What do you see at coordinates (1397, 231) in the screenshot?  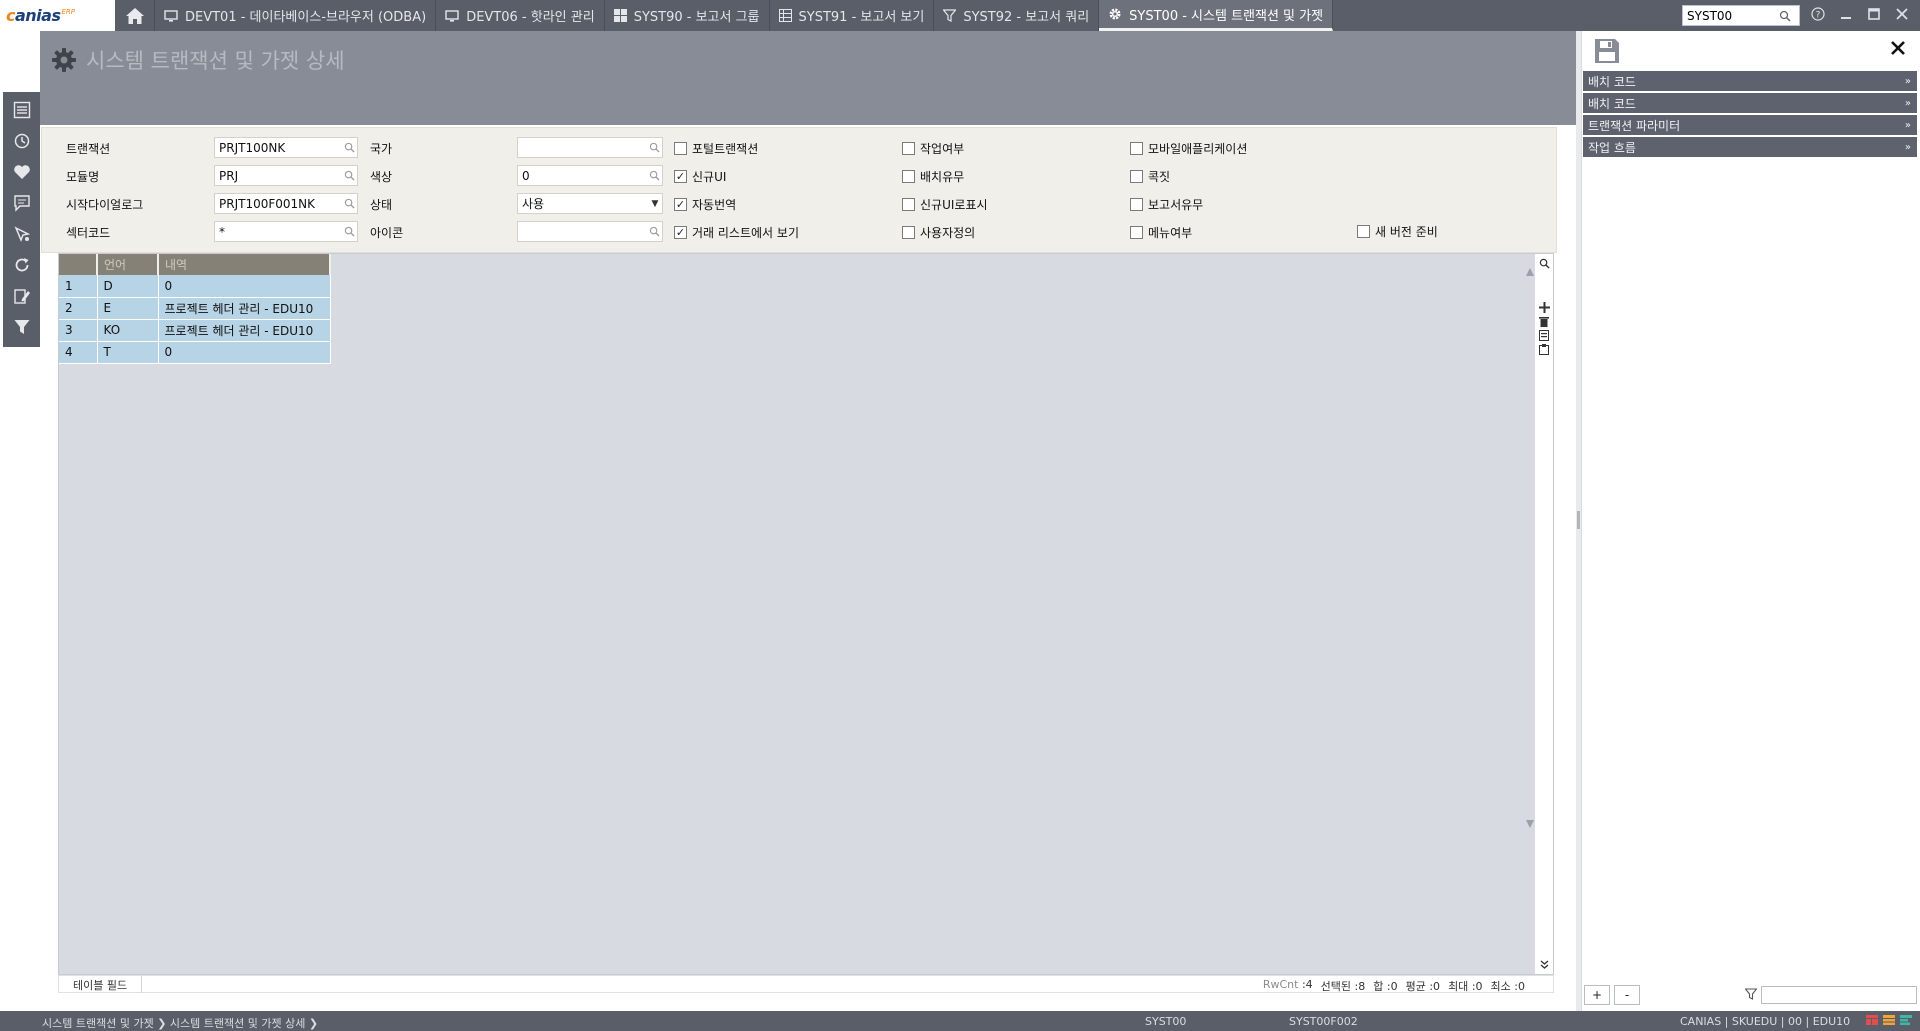 I see `checkbox-new-version: 새 버전 준비` at bounding box center [1397, 231].